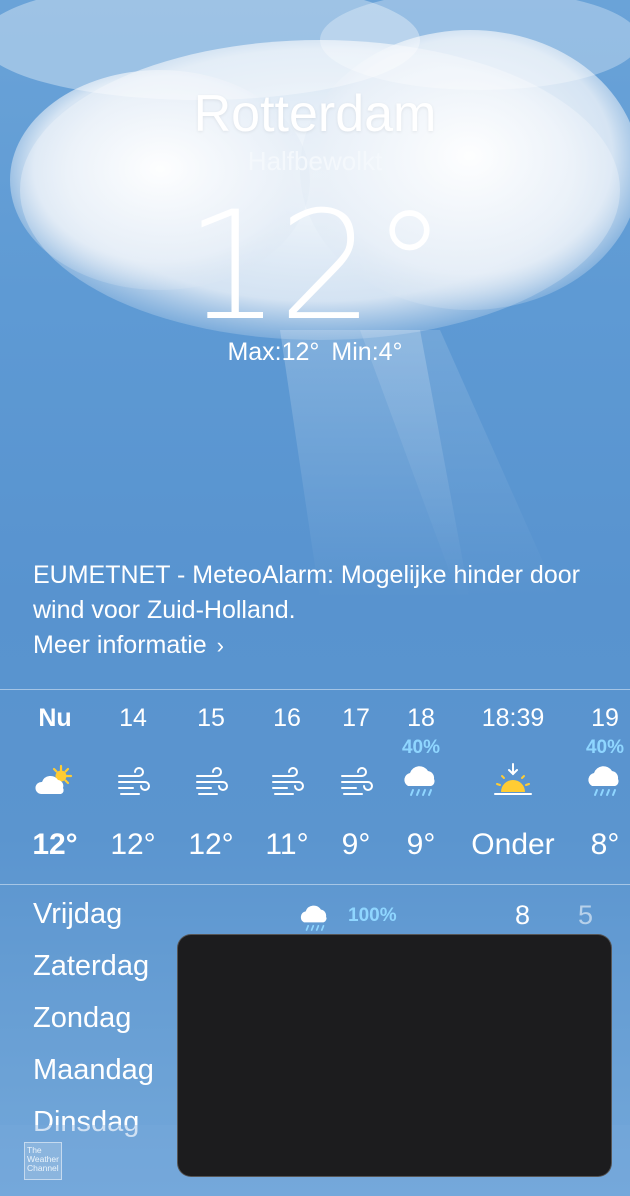  What do you see at coordinates (372, 915) in the screenshot?
I see `precip-chance: 100%` at bounding box center [372, 915].